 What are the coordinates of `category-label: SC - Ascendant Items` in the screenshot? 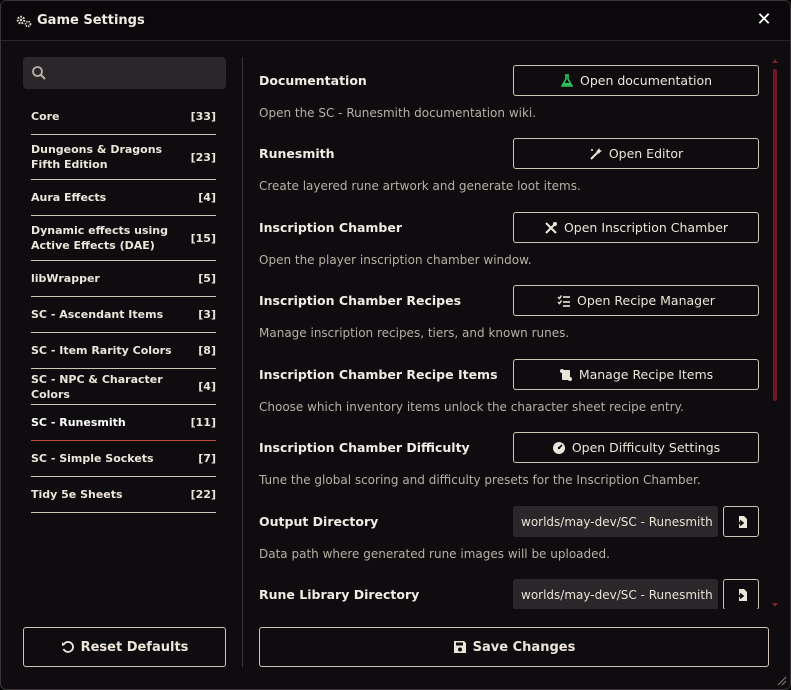 It's located at (97, 314).